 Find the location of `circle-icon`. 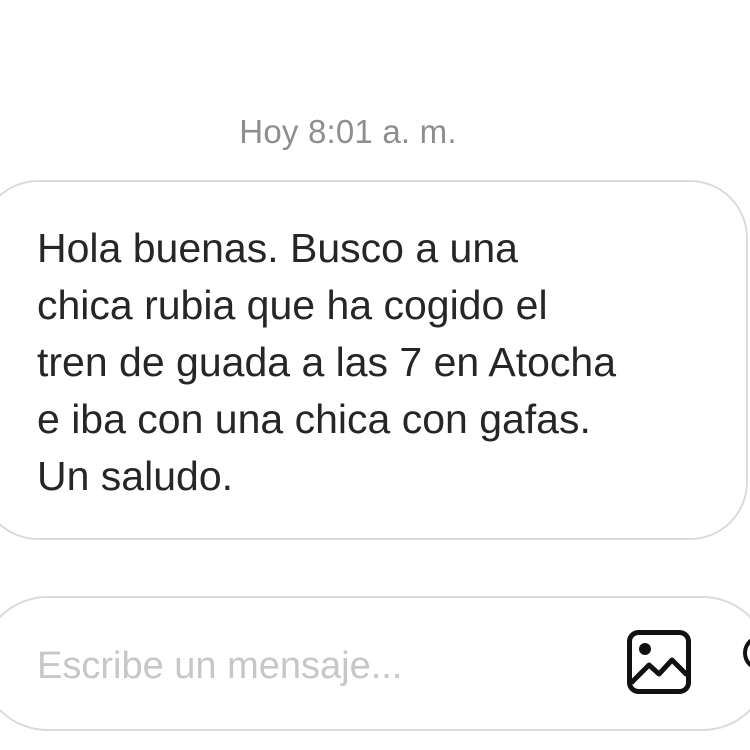

circle-icon is located at coordinates (746, 653).